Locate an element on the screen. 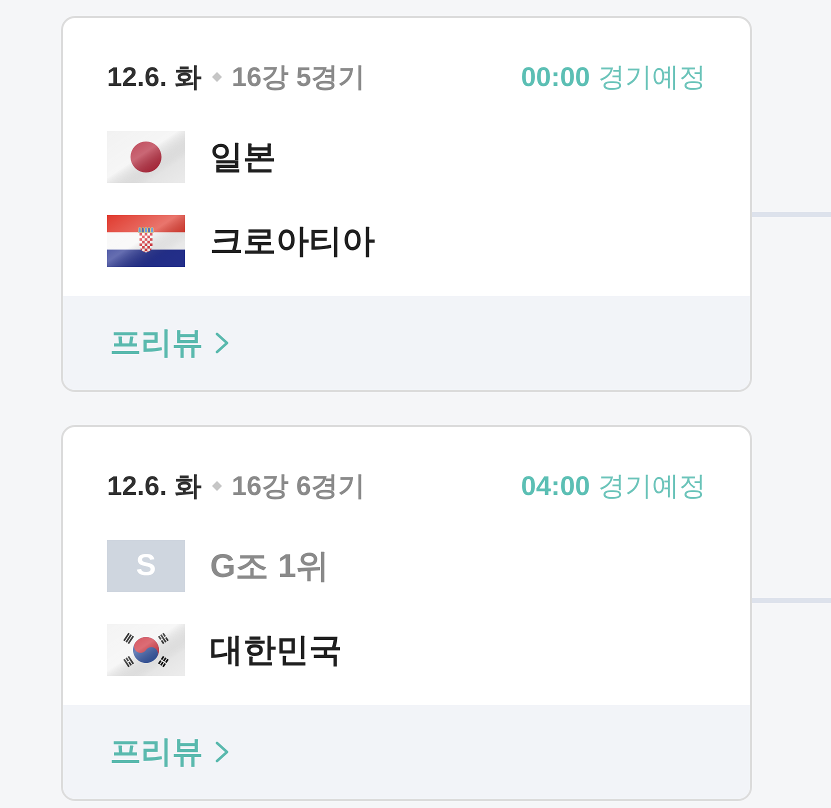 This screenshot has height=808, width=831. match-round: 16강 6경기 is located at coordinates (299, 486).